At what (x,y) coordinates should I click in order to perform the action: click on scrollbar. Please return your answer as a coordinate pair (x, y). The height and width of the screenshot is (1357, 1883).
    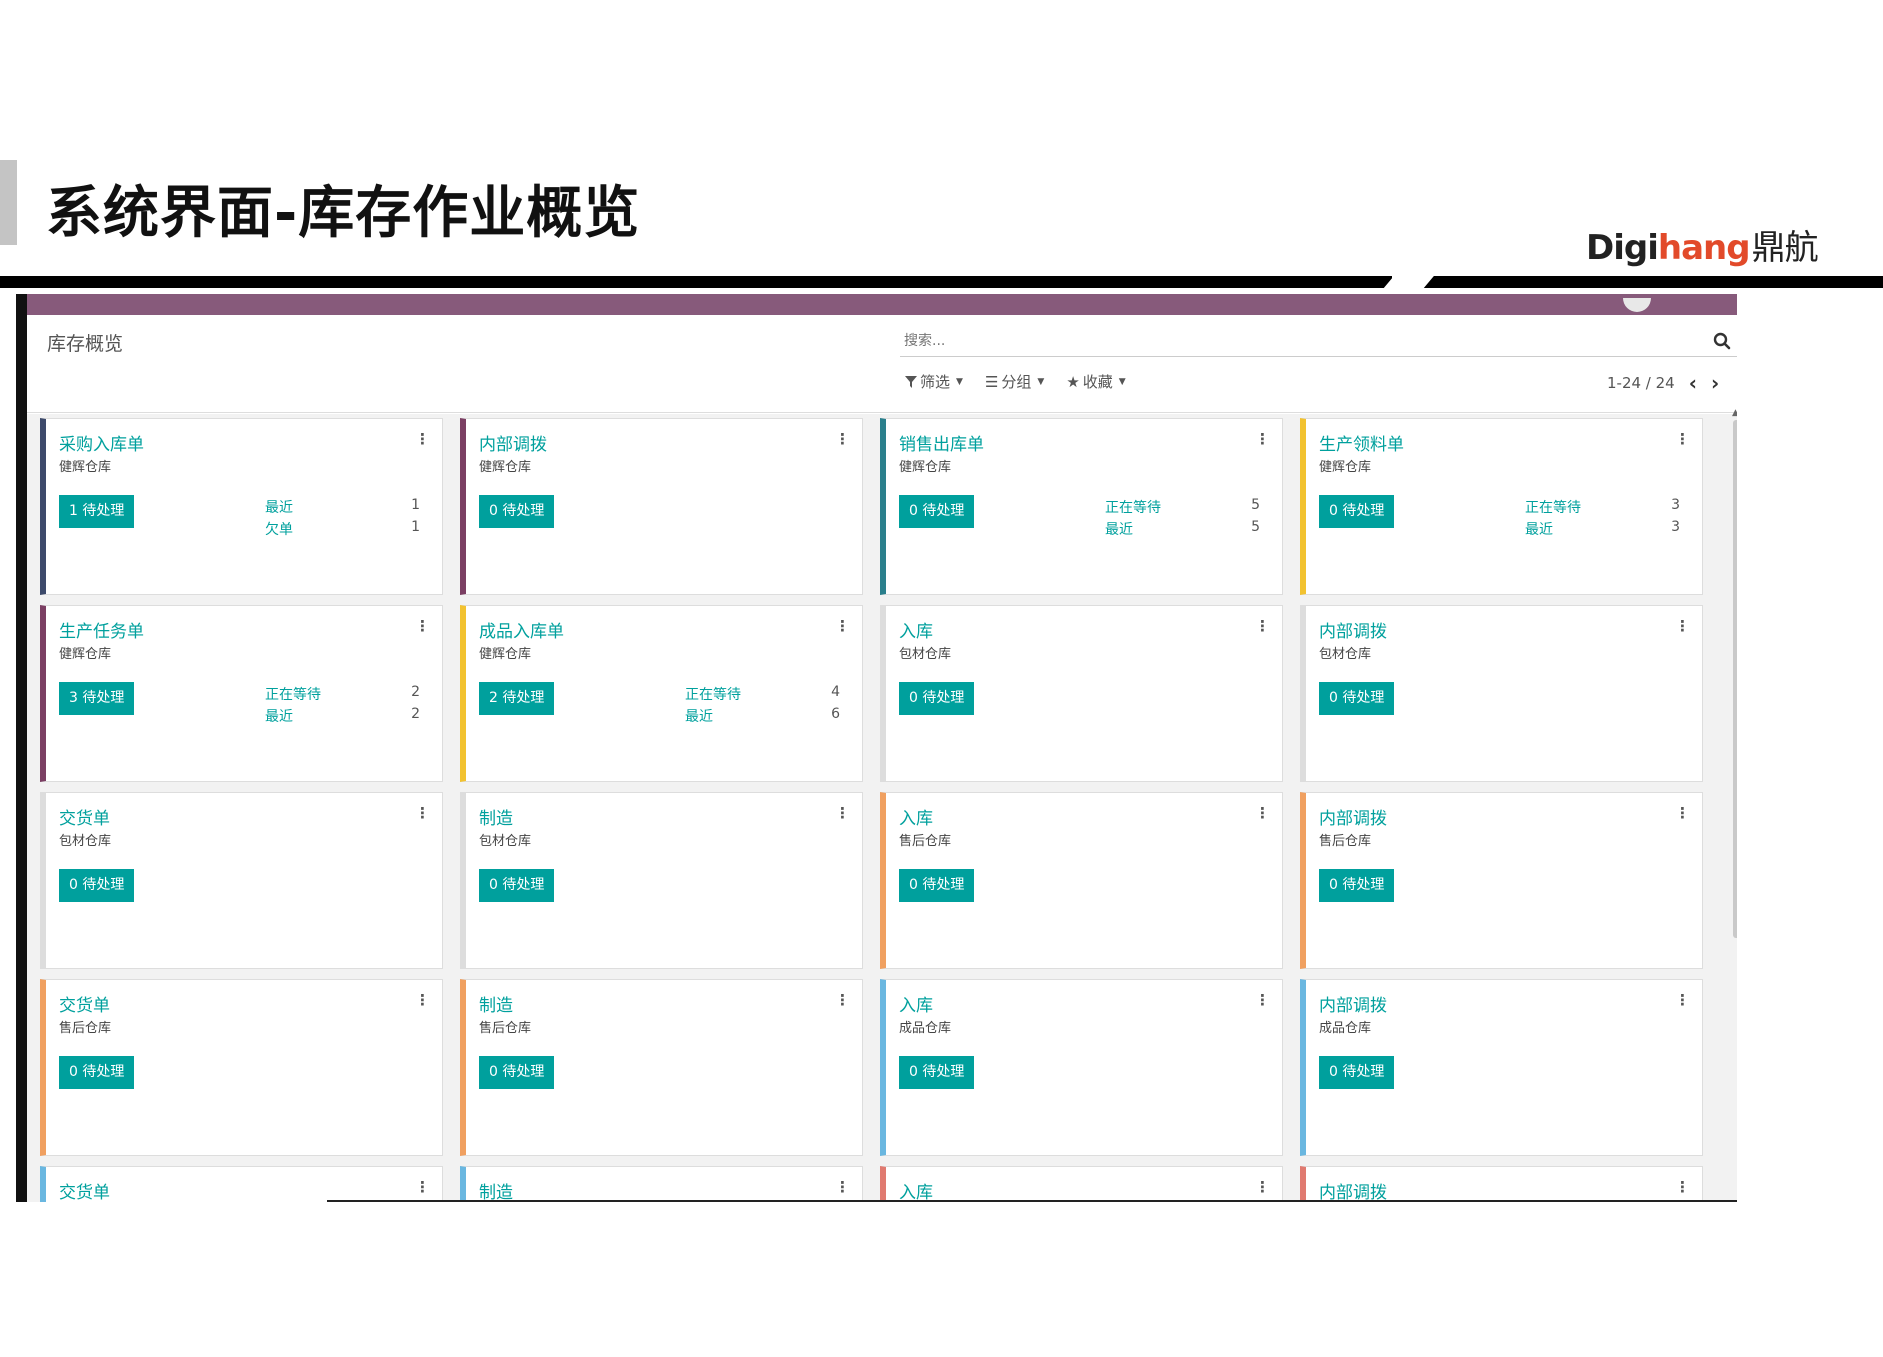
    Looking at the image, I should click on (1735, 679).